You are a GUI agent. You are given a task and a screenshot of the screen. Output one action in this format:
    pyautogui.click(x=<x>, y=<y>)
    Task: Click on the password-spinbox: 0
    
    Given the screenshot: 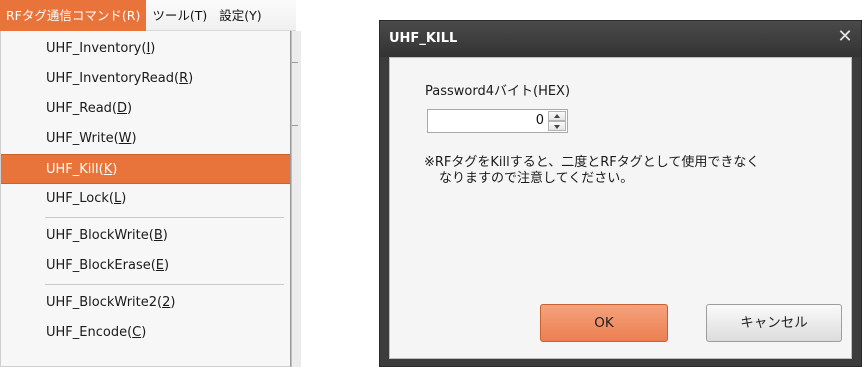 What is the action you would take?
    pyautogui.click(x=497, y=121)
    